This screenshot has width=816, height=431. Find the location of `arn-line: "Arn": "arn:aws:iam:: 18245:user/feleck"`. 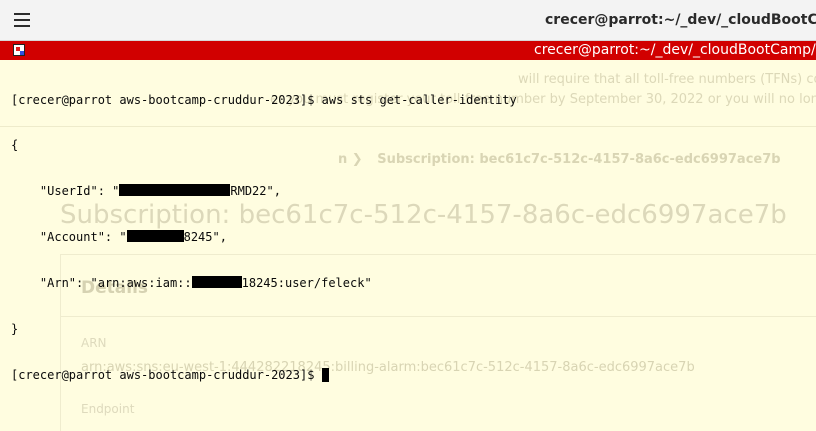

arn-line: "Arn": "arn:aws:iam:: 18245:user/feleck" is located at coordinates (264, 283).